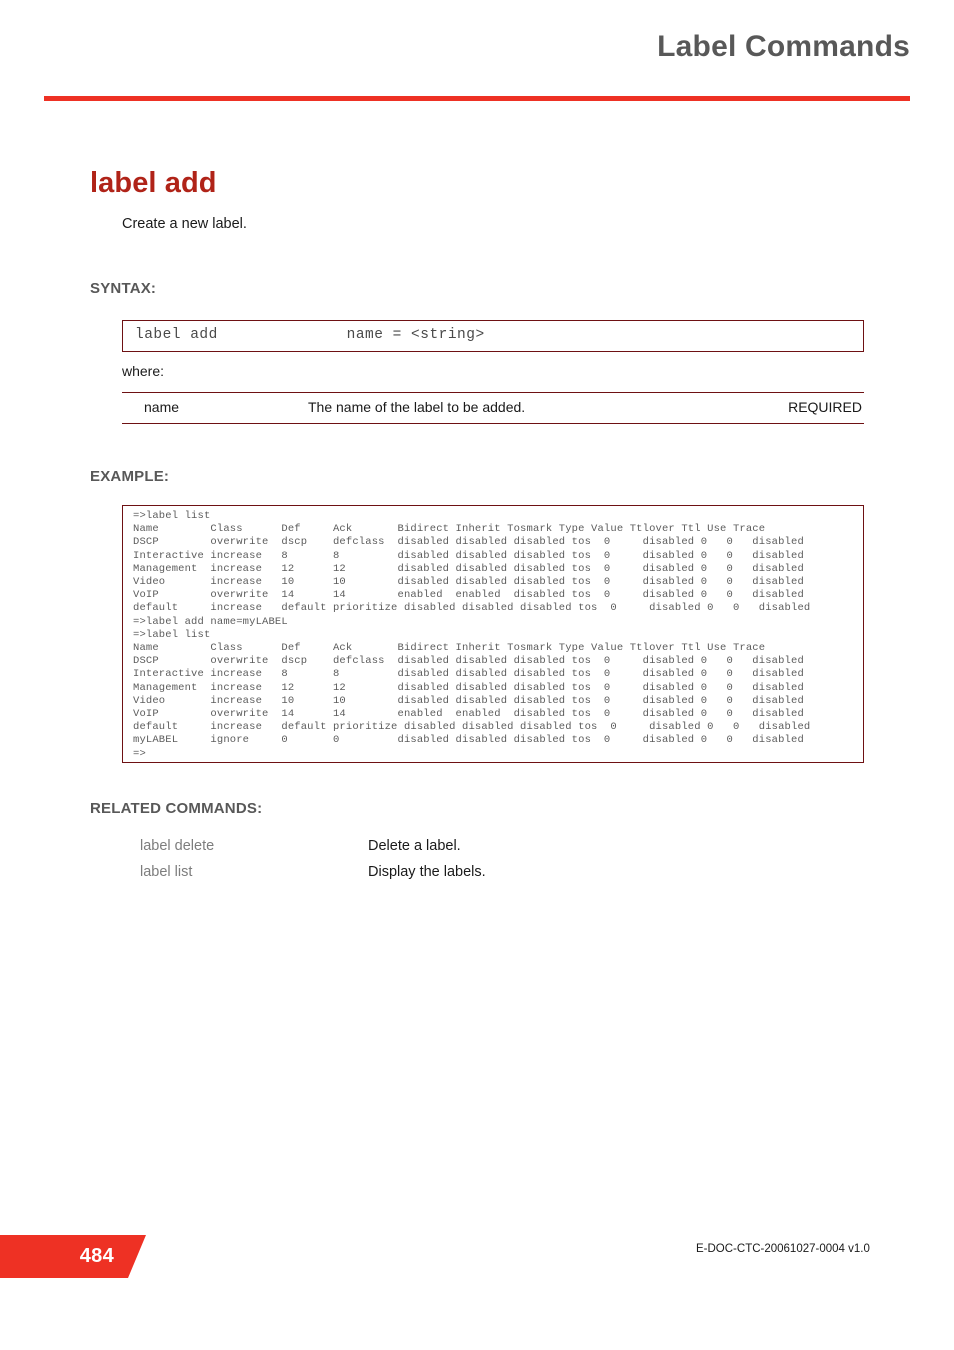 This screenshot has width=954, height=1350. I want to click on page-title: label add, so click(153, 183).